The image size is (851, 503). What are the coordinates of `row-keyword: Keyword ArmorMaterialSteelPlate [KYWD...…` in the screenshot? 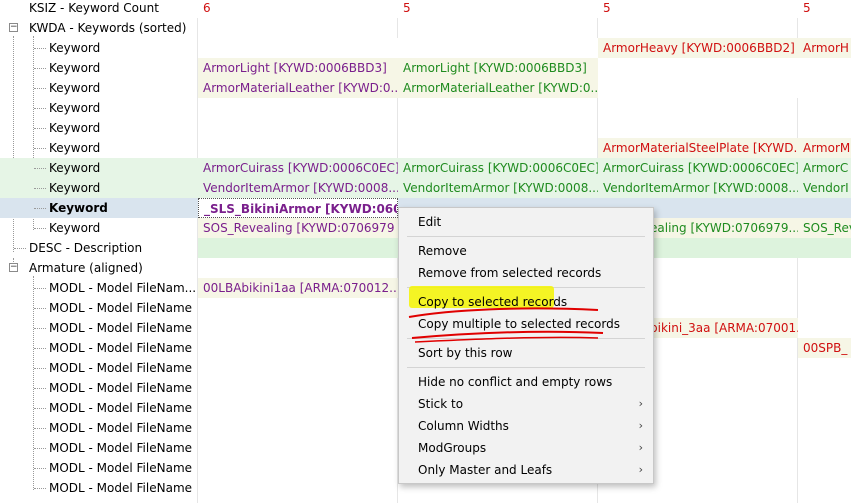 It's located at (425, 148).